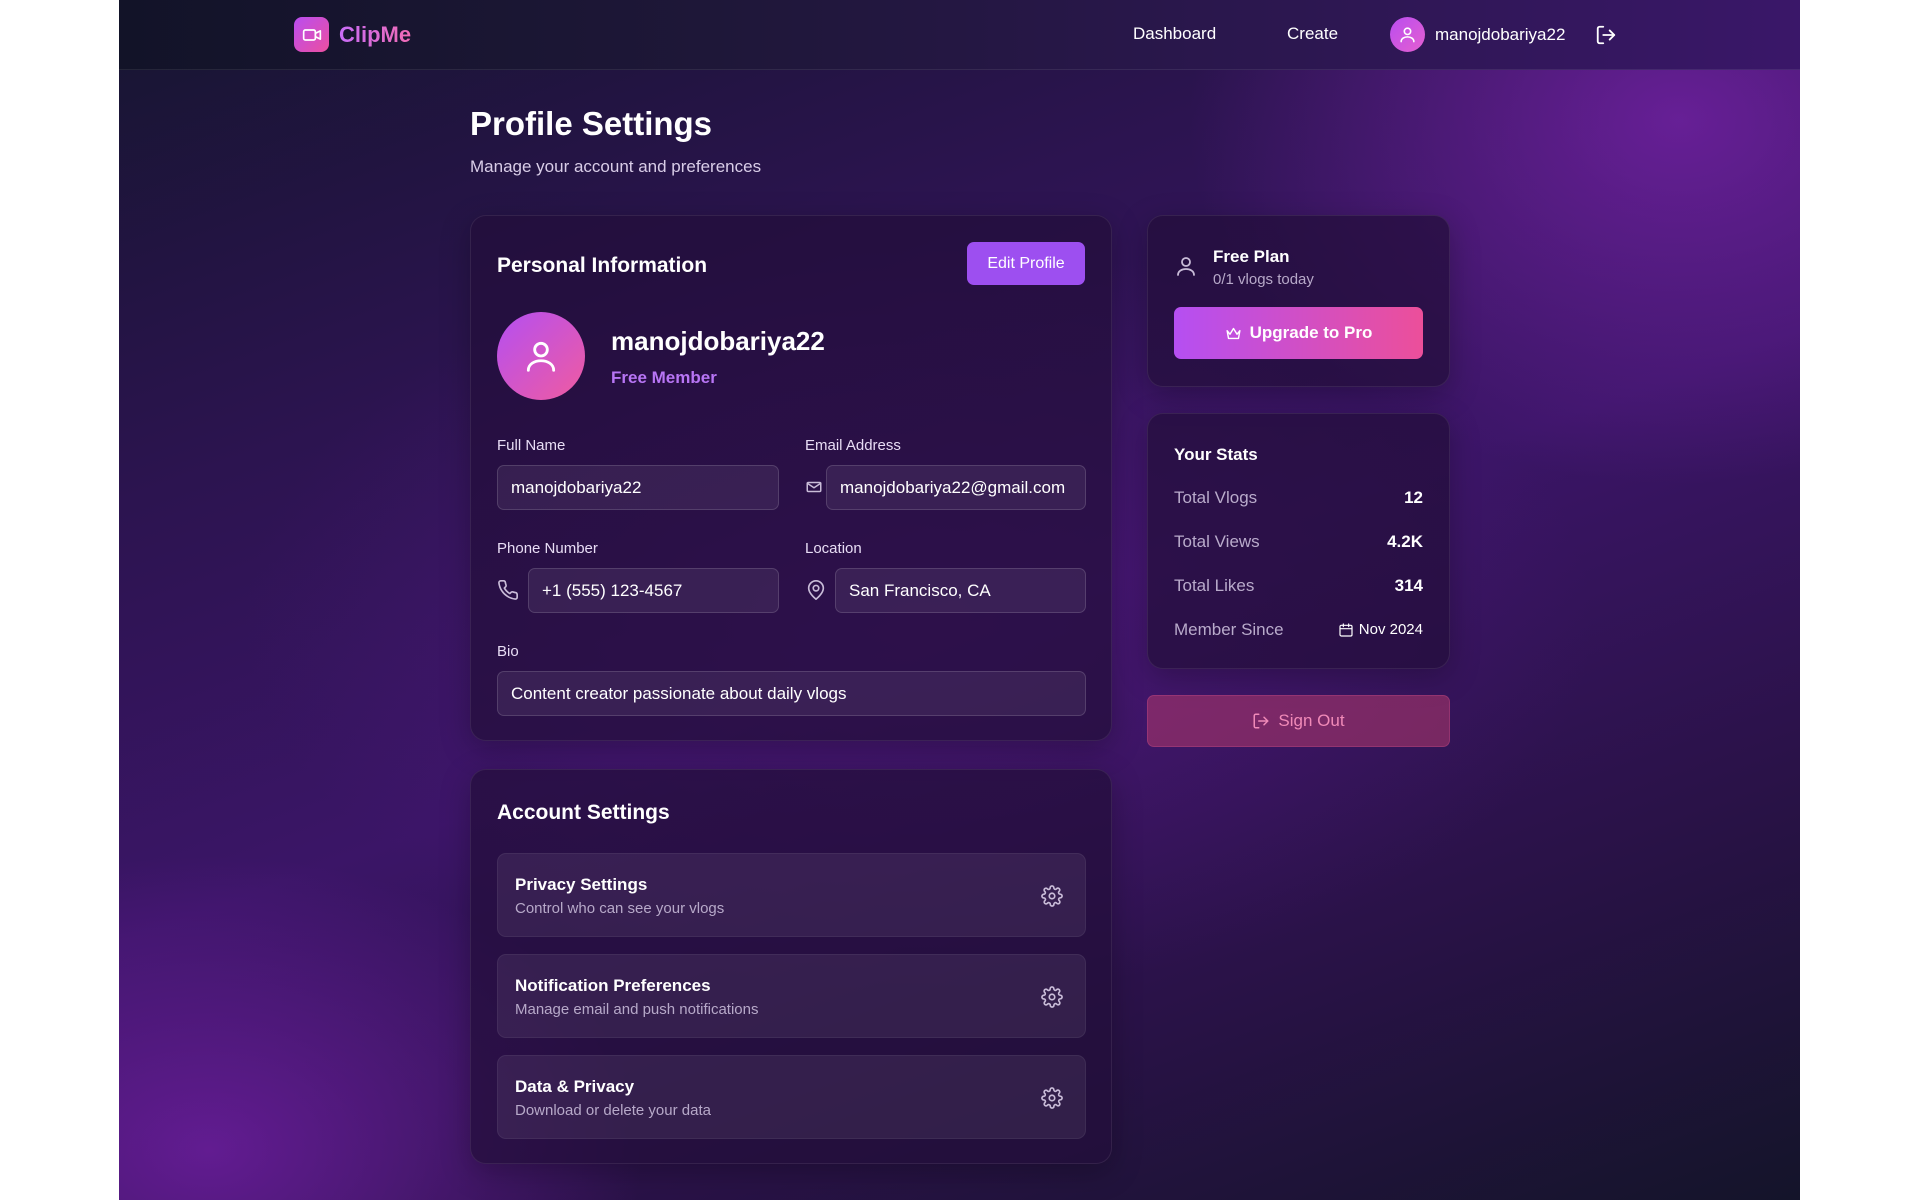 The height and width of the screenshot is (1200, 1920). I want to click on membership-badge: Free Member, so click(664, 377).